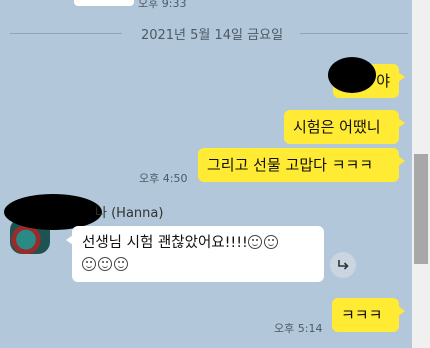  What do you see at coordinates (165, 243) in the screenshot?
I see `message-text: 선생님 시험 괜찮았어요!!!!` at bounding box center [165, 243].